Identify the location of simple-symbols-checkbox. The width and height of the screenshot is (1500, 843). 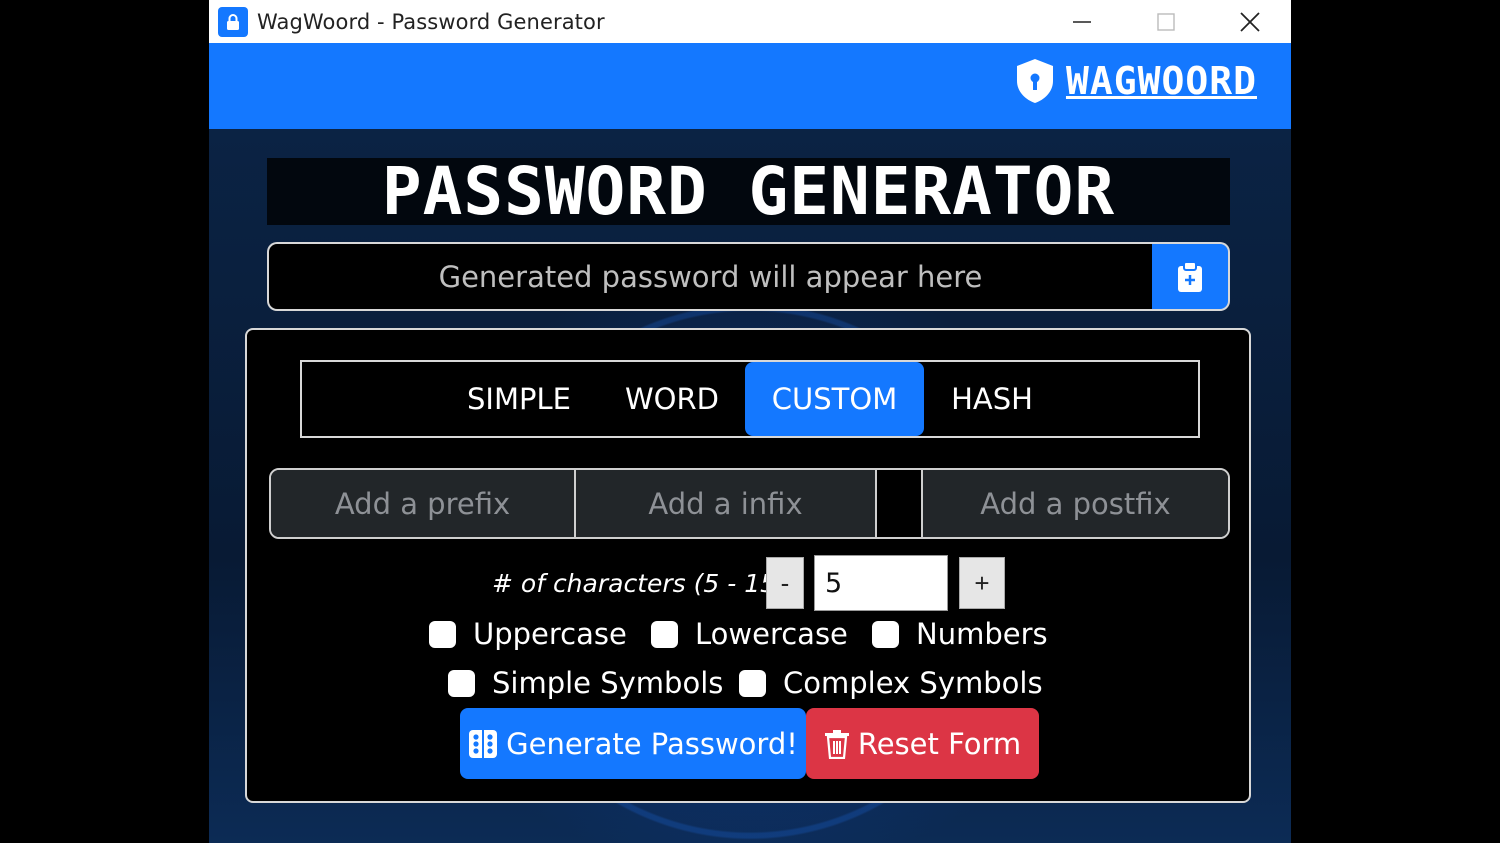
(461, 683).